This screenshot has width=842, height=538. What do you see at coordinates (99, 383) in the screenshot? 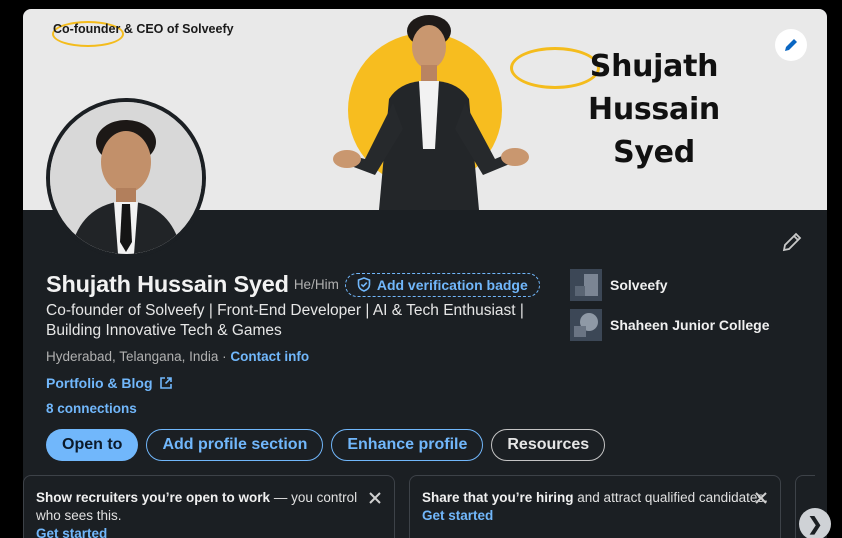
I see `website-label: Portfolio & Blog` at bounding box center [99, 383].